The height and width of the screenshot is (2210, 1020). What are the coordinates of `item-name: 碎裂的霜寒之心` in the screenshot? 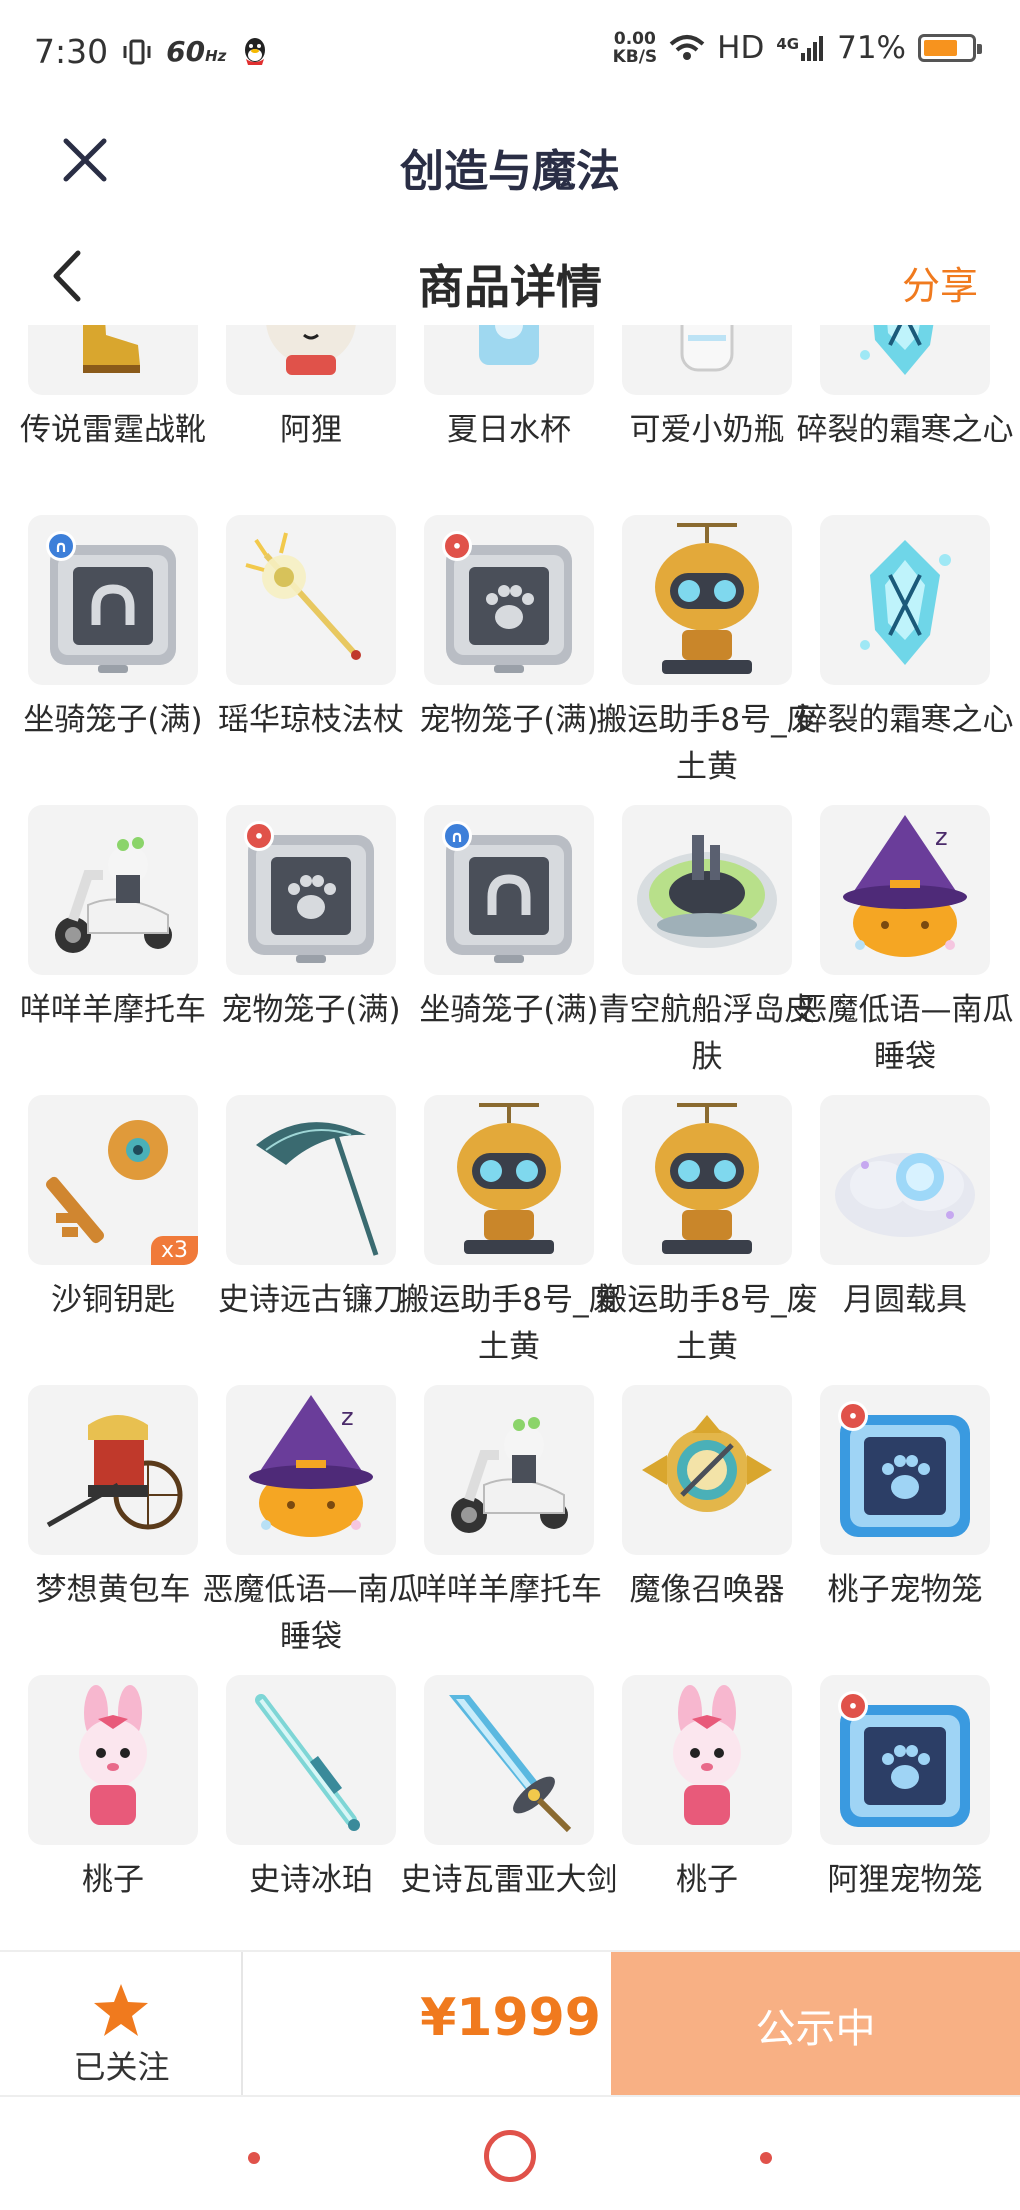 It's located at (905, 430).